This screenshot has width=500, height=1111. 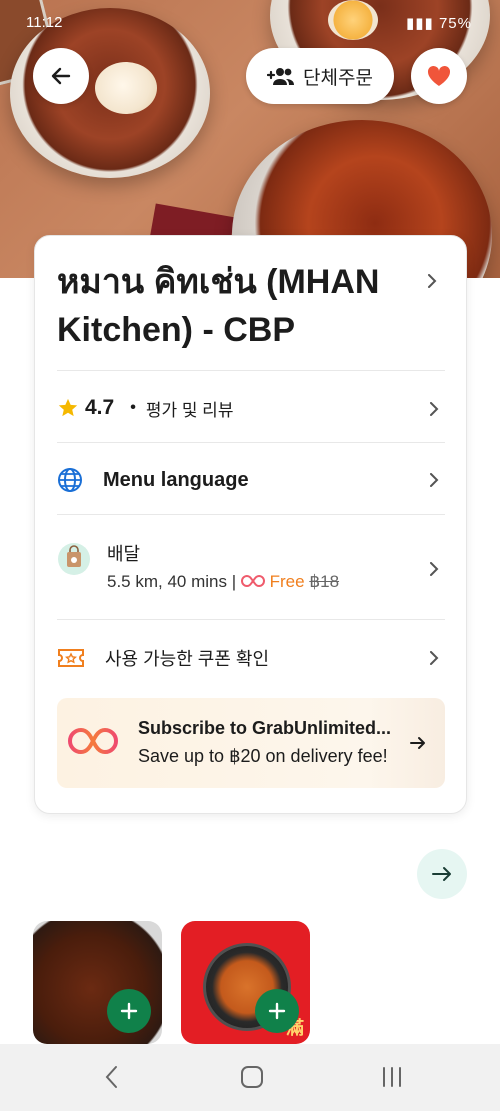 I want to click on restaurant-title-row: หมาน คิทเช่น (MHAN Kitchen) - CBP, so click(x=252, y=306).